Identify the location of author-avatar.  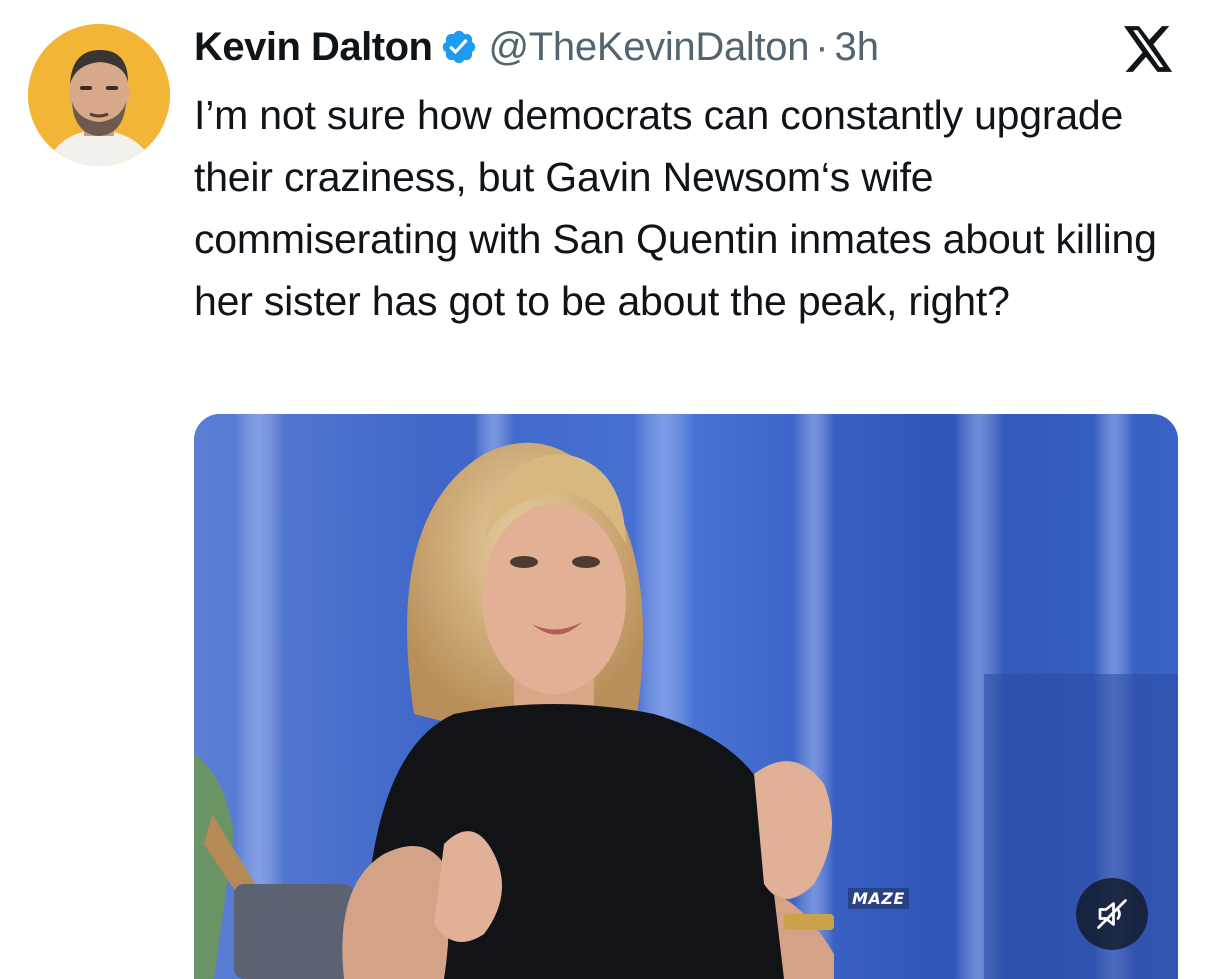
(99, 95).